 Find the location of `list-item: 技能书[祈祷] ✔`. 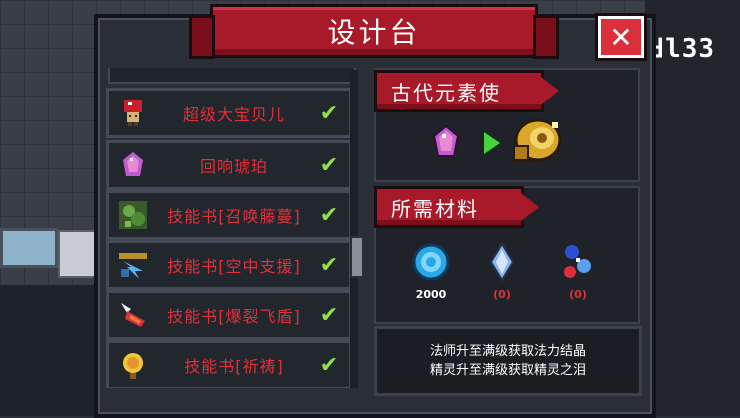

list-item: 技能书[祈祷] ✔ is located at coordinates (229, 364).